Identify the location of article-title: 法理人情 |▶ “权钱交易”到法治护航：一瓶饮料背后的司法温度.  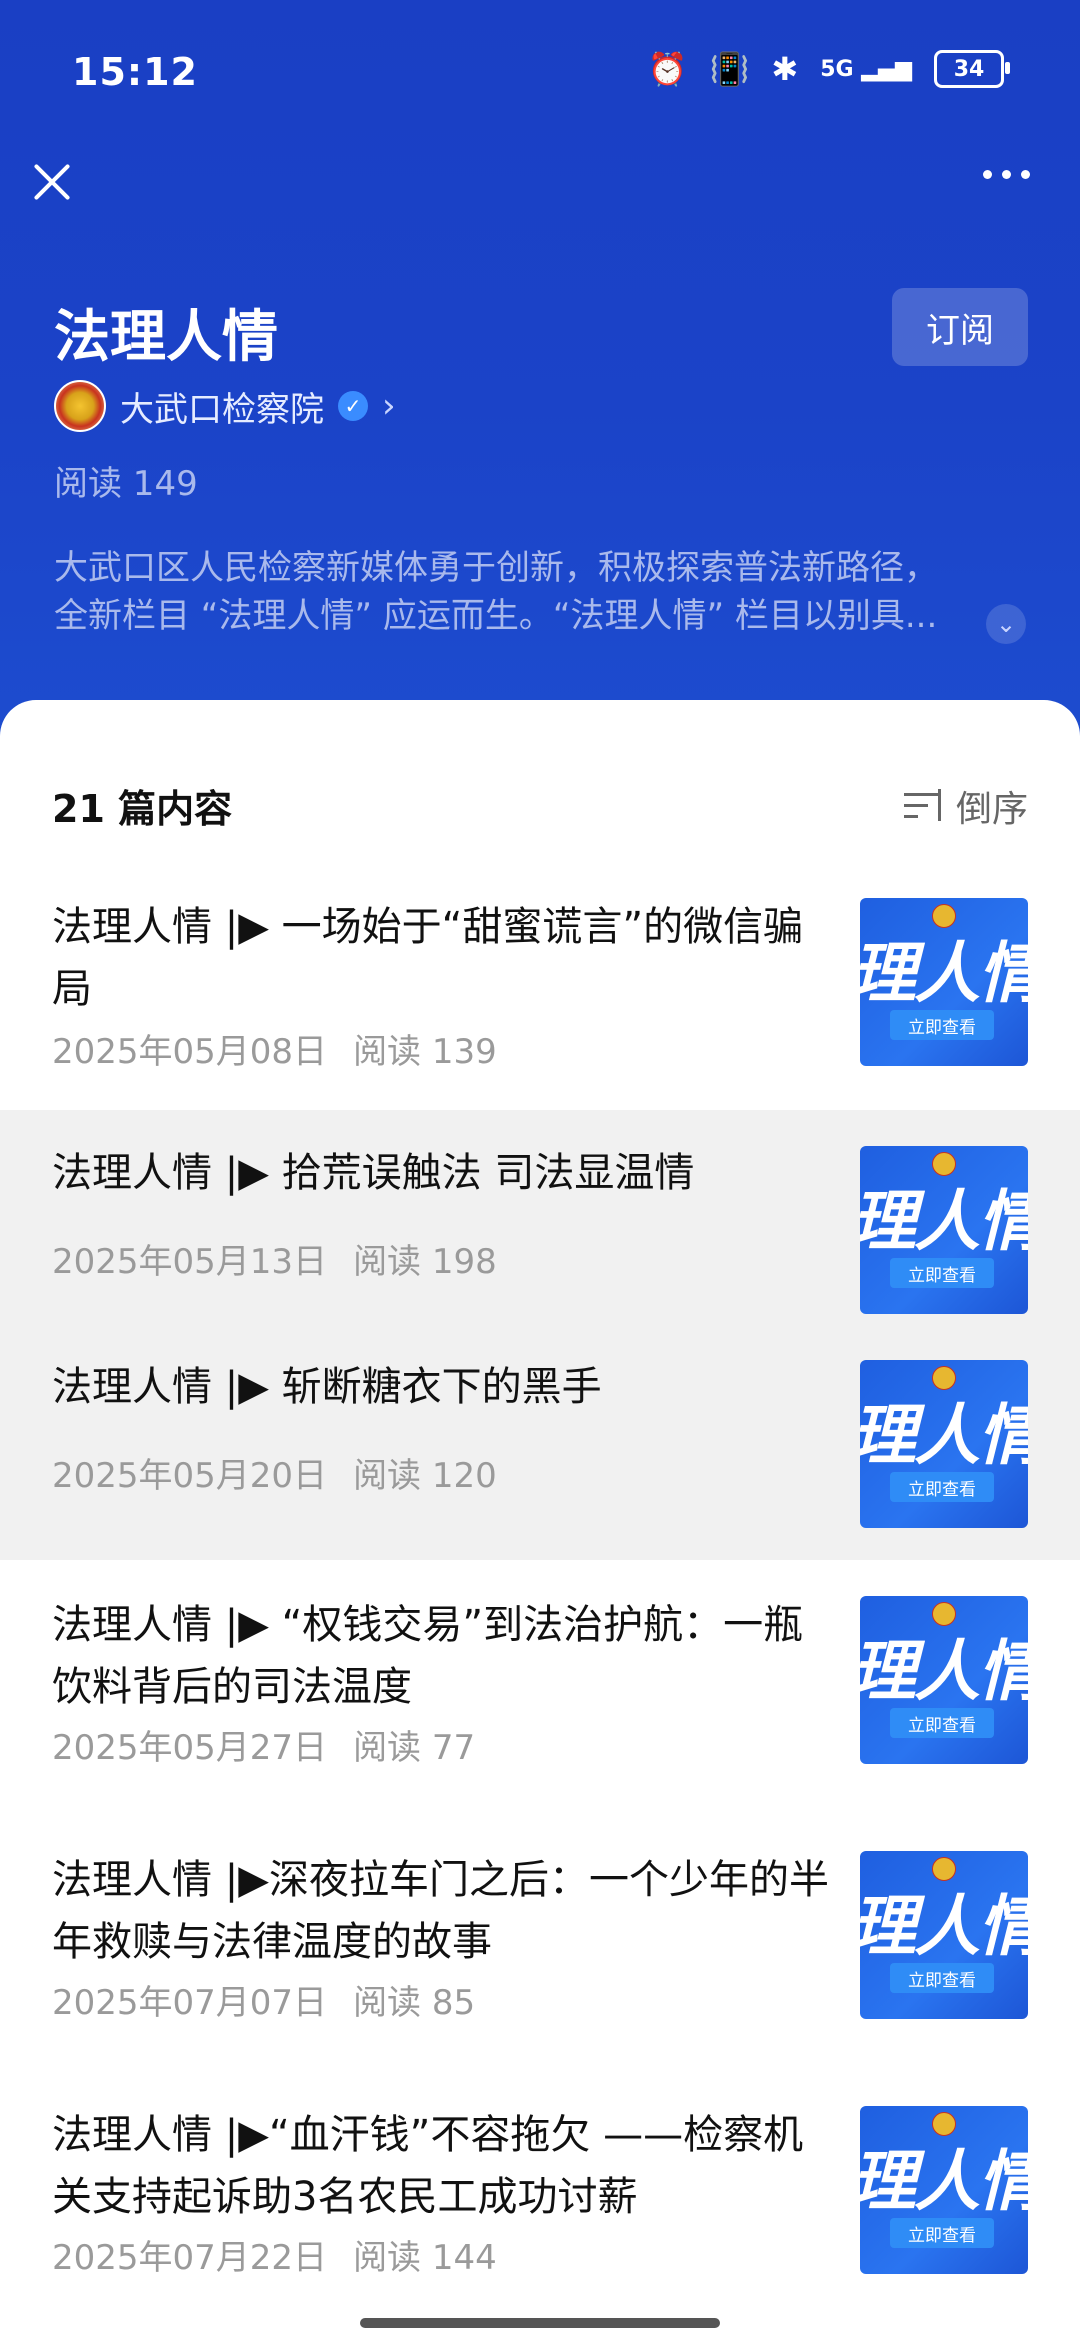
(428, 1656).